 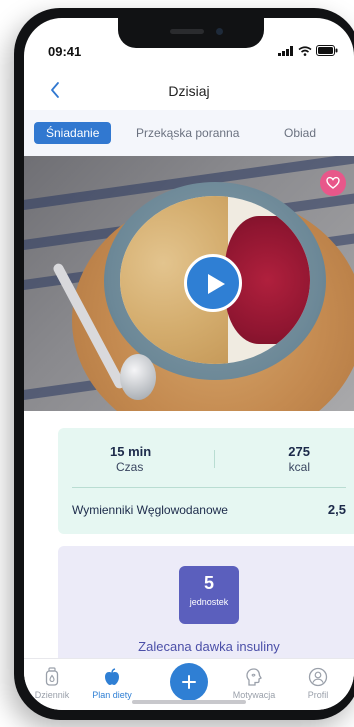 What do you see at coordinates (336, 509) in the screenshot?
I see `carb-exchange-value: 2,5` at bounding box center [336, 509].